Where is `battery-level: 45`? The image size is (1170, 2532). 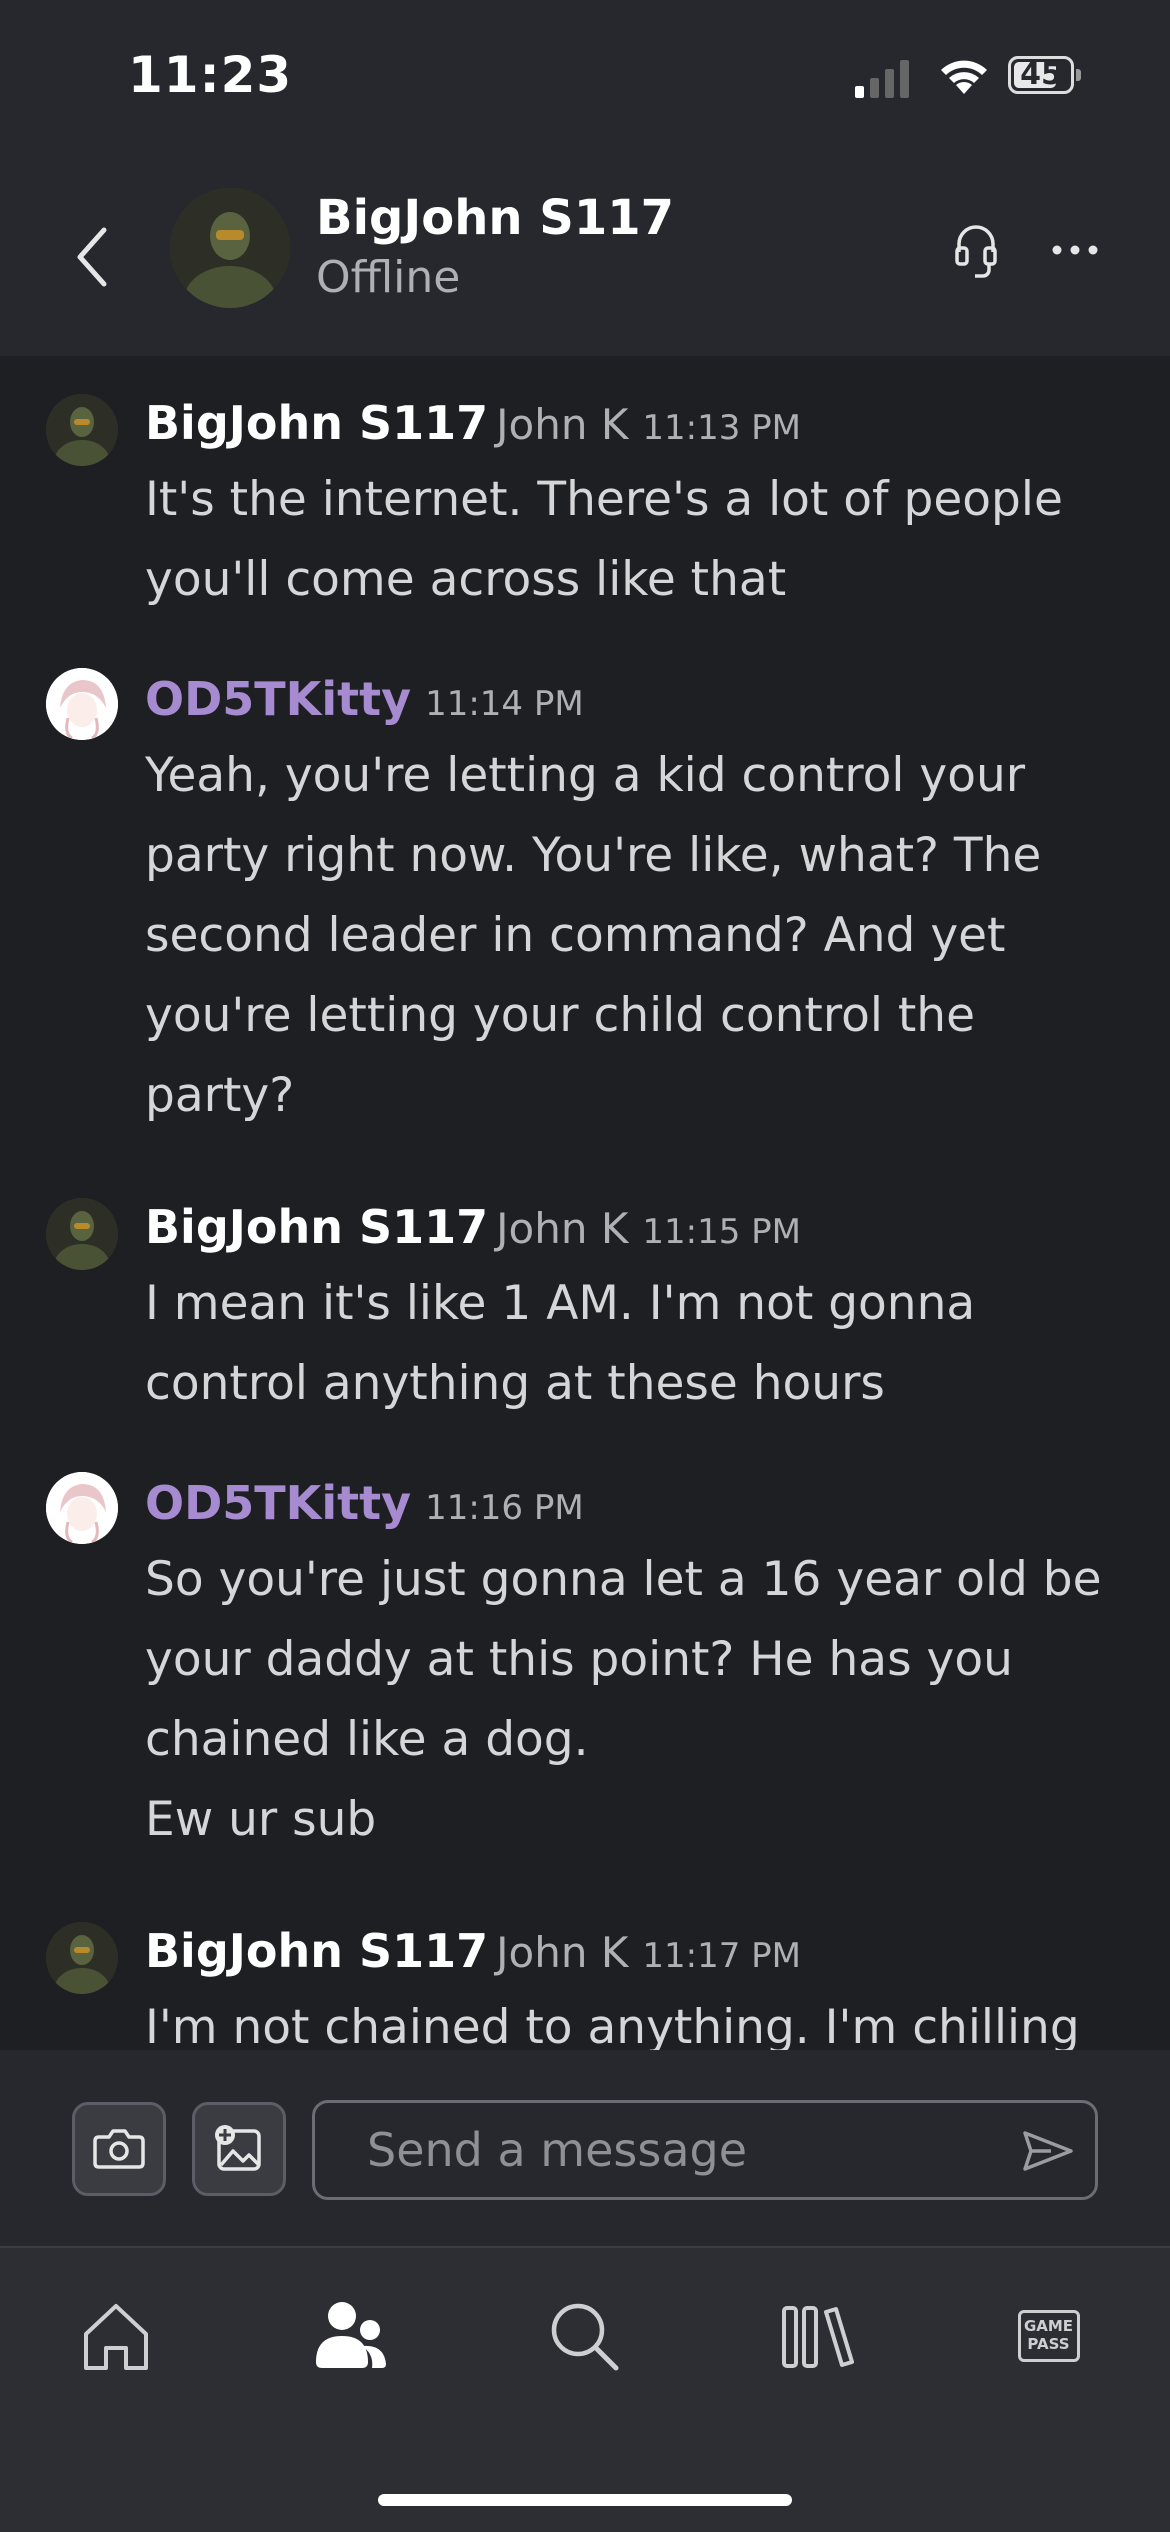 battery-level: 45 is located at coordinates (1041, 74).